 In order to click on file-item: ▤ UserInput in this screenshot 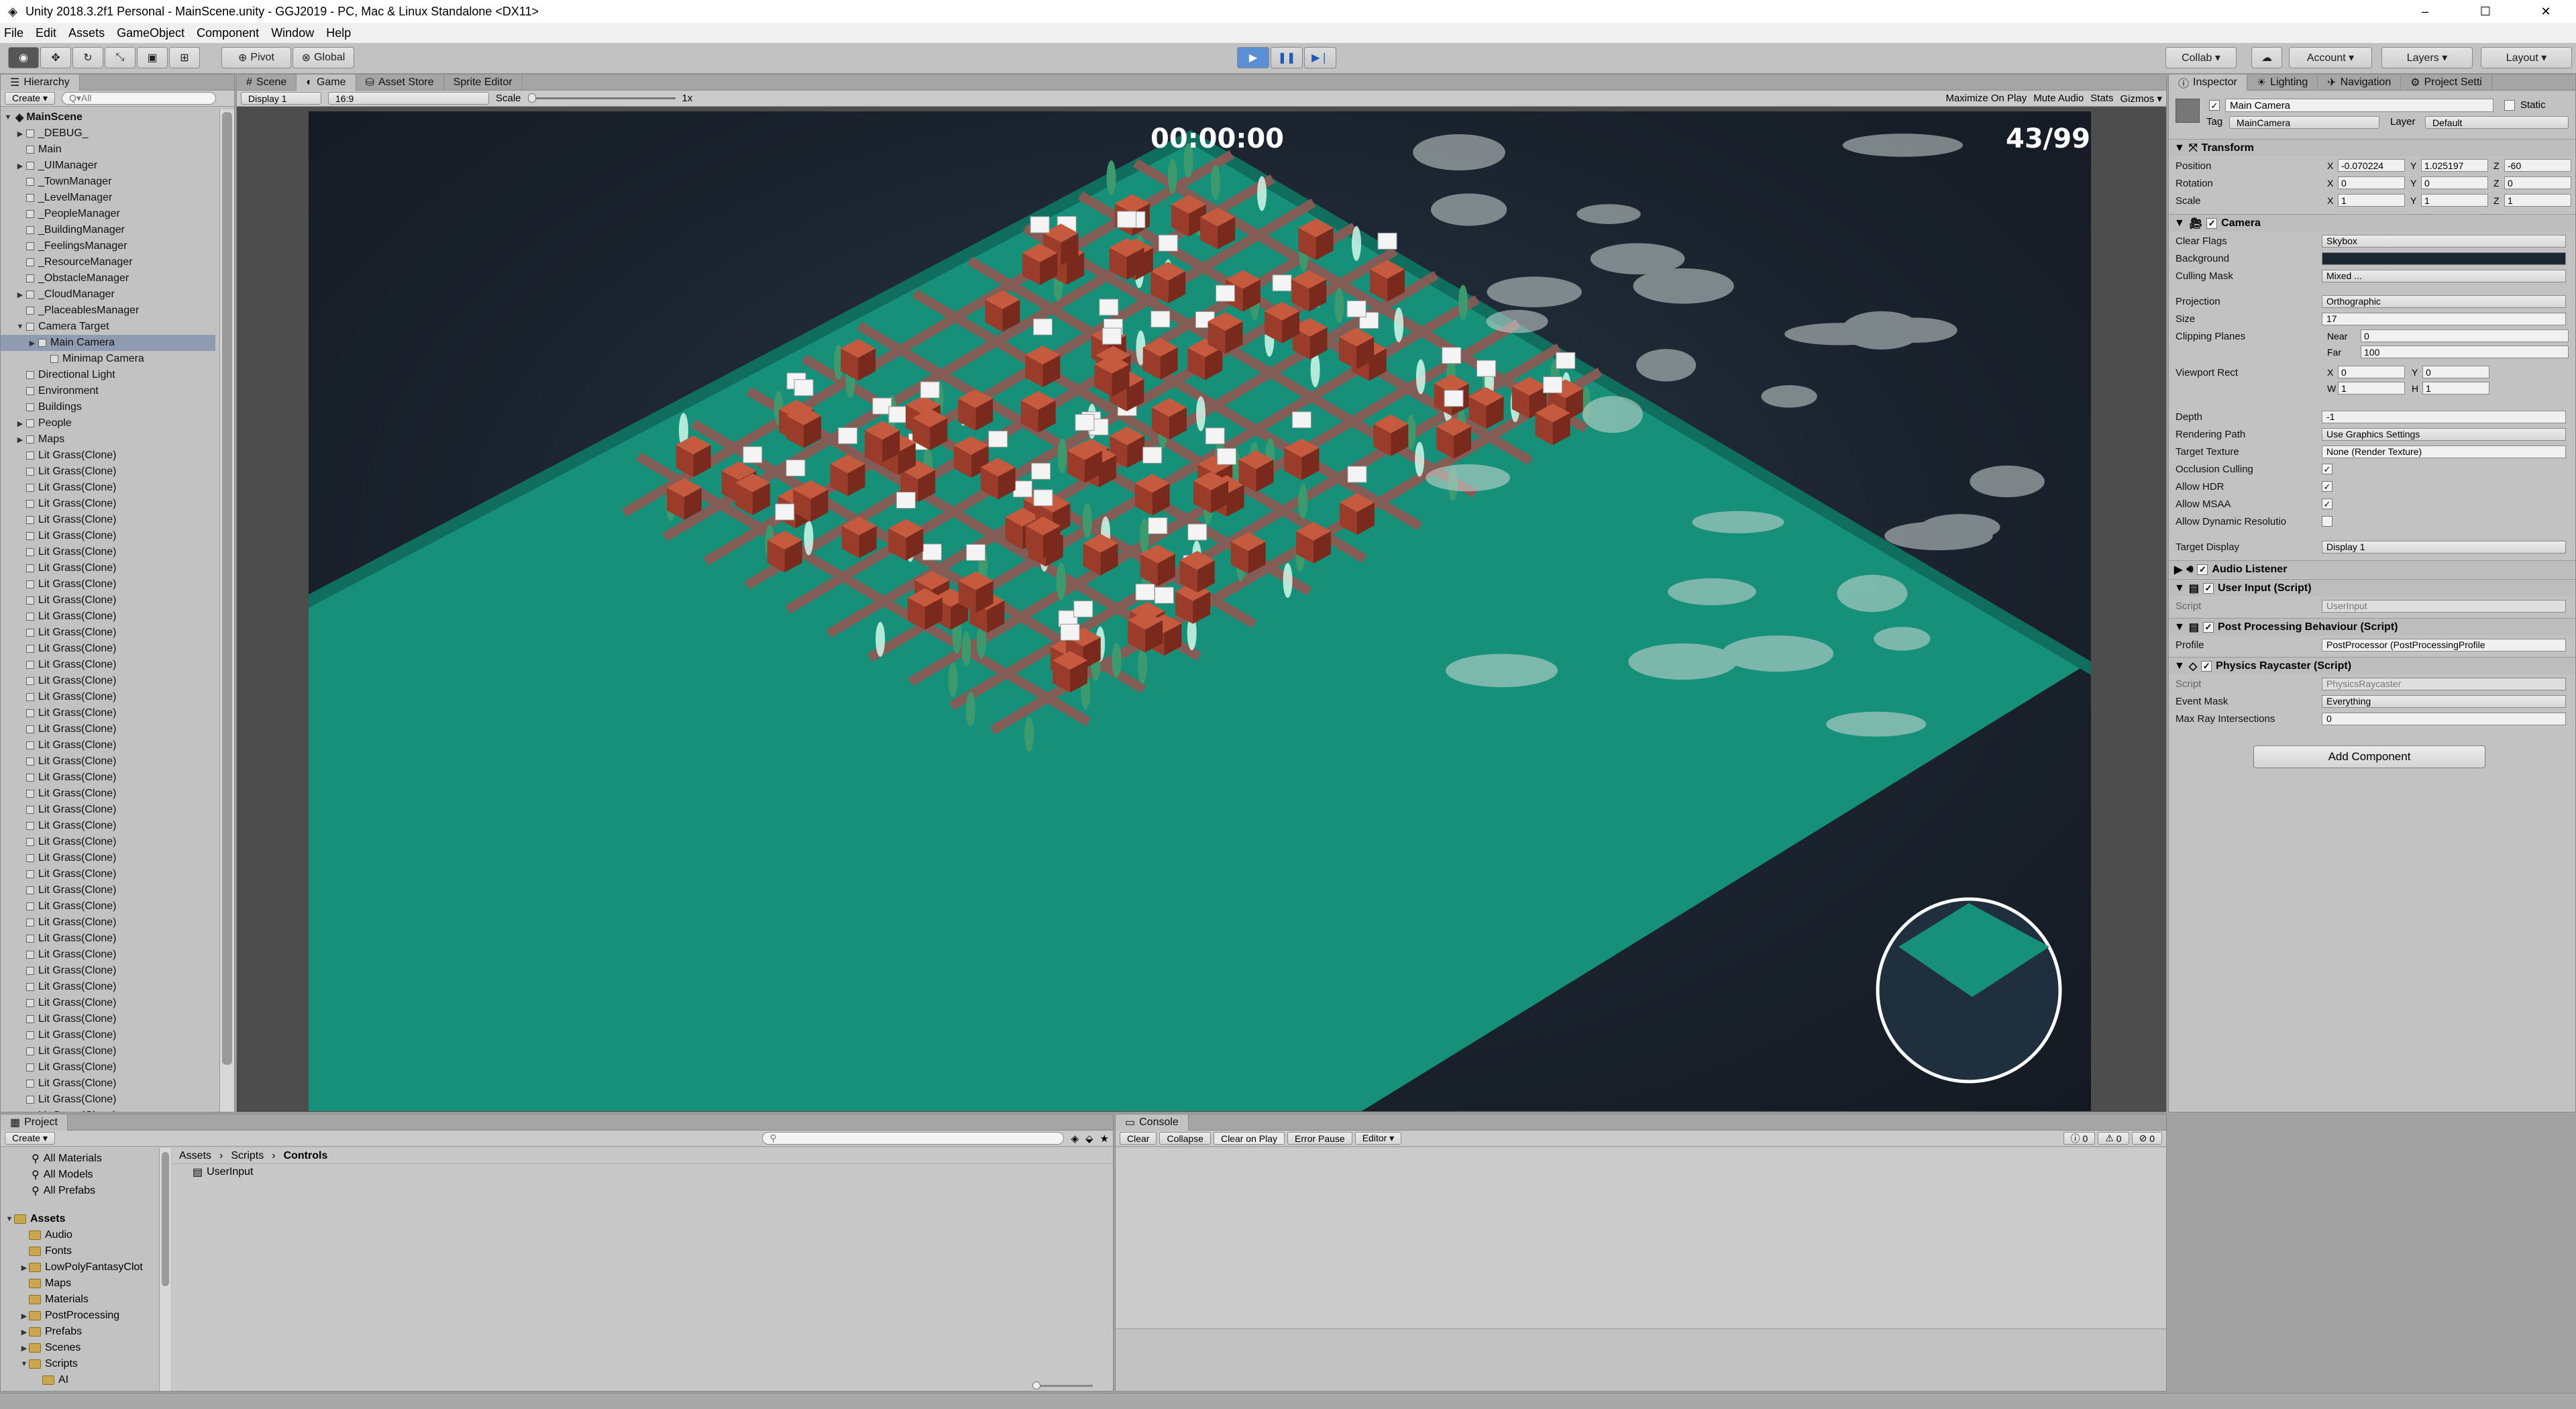, I will do `click(642, 1172)`.